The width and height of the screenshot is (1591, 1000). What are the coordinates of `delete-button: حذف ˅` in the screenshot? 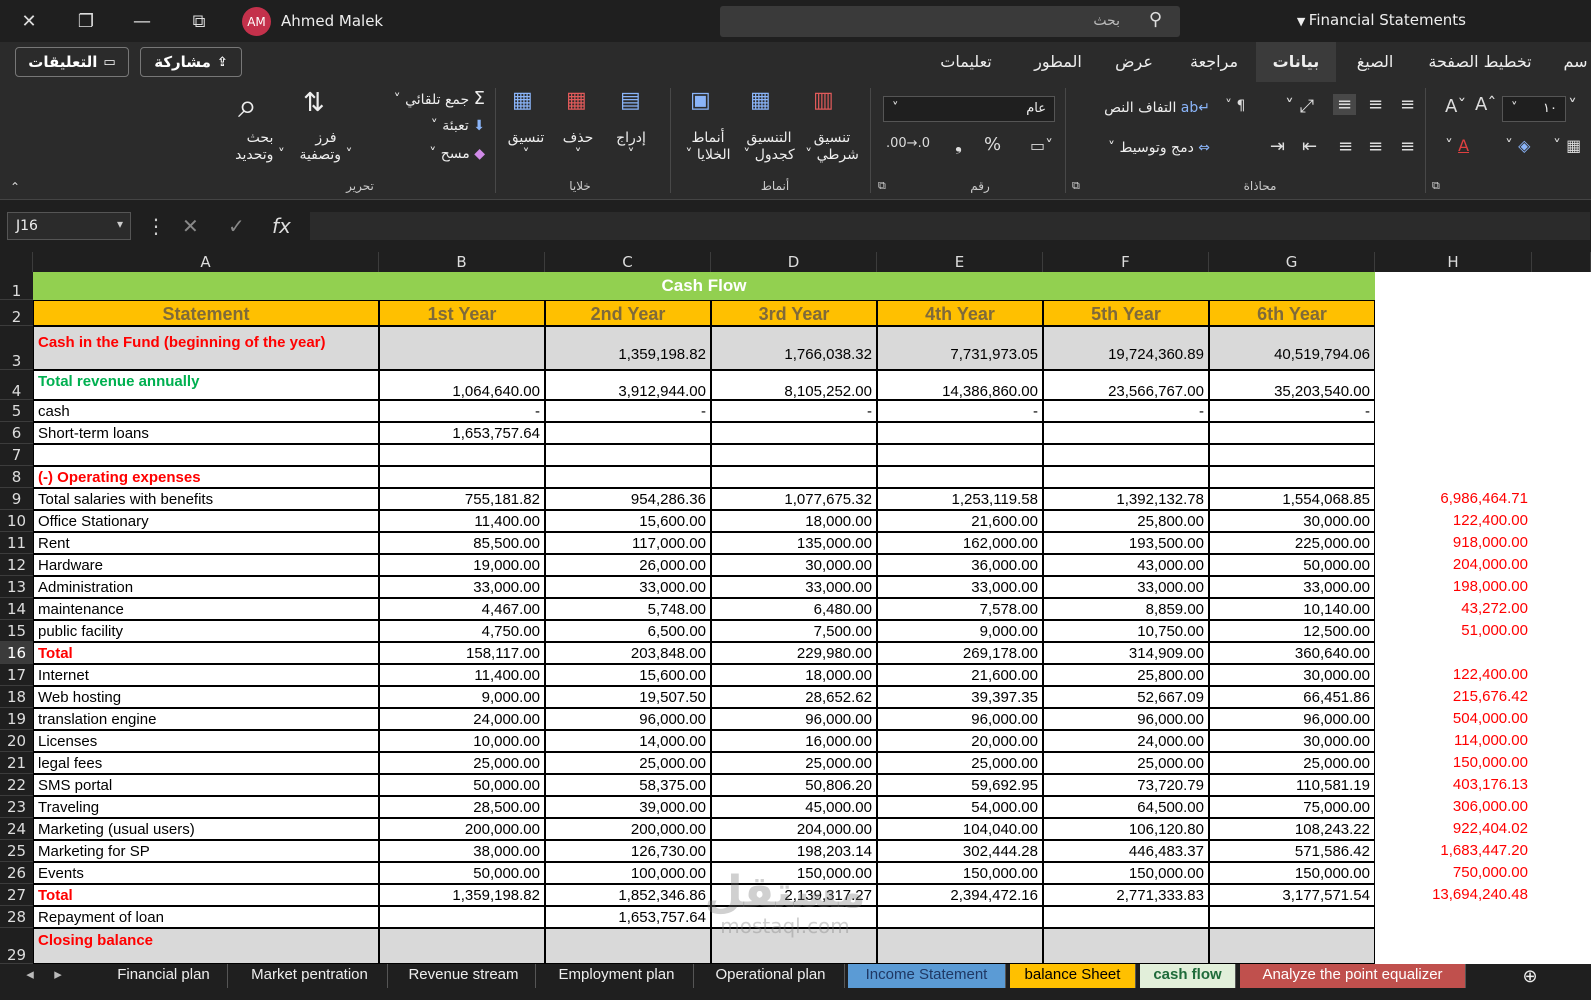 It's located at (578, 147).